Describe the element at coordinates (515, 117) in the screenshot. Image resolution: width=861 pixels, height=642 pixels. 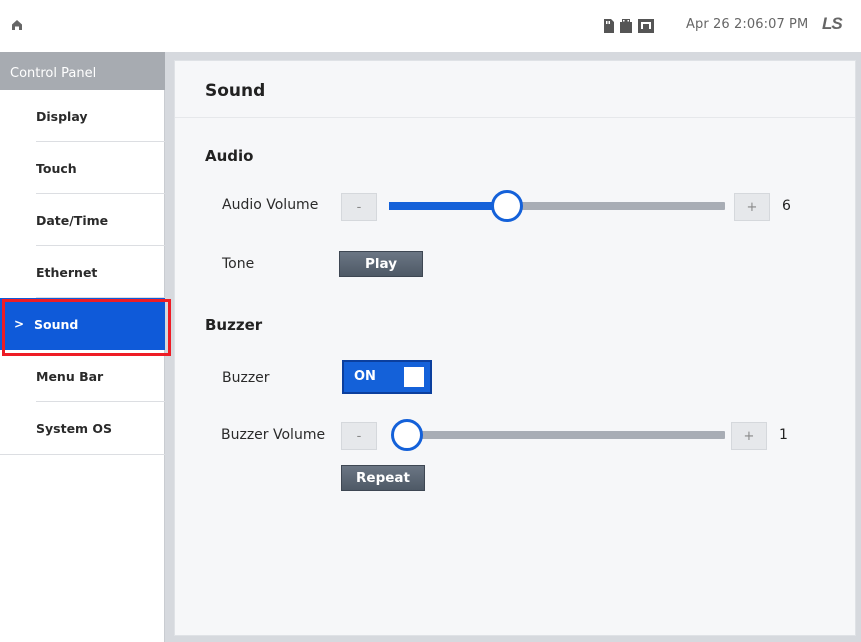
I see `title-divider` at that location.